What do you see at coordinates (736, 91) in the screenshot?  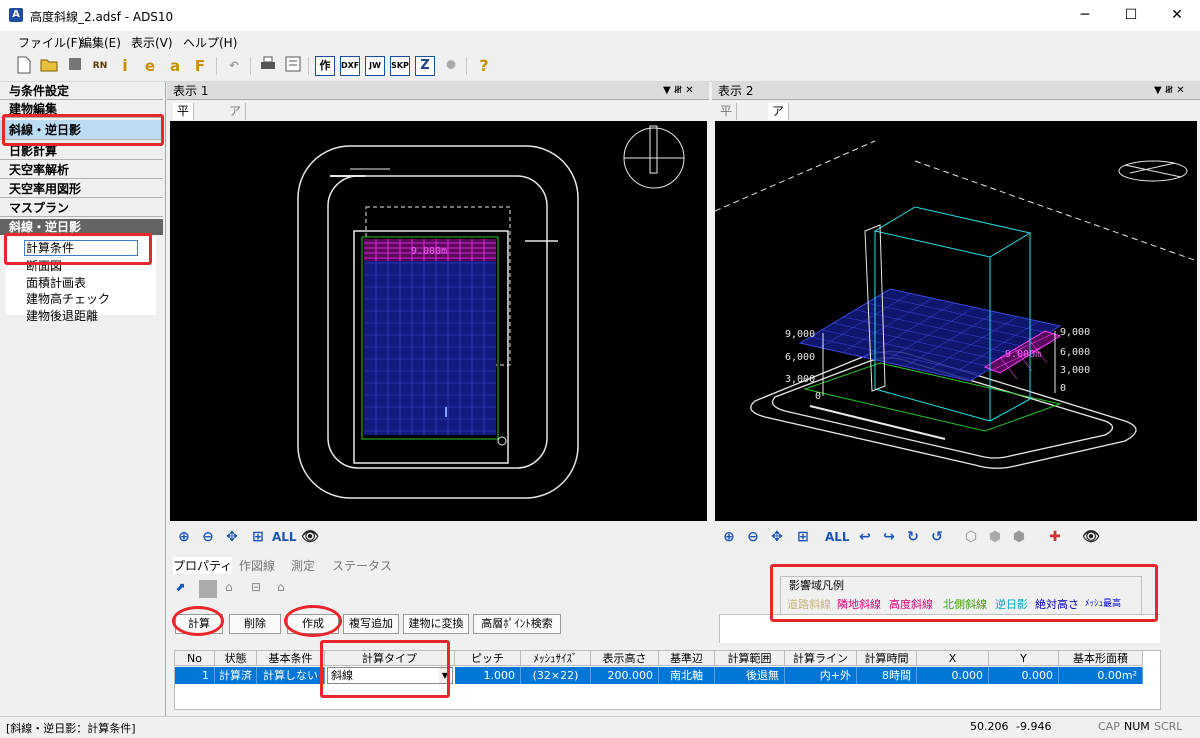 I see `view2-title: 表示 2` at bounding box center [736, 91].